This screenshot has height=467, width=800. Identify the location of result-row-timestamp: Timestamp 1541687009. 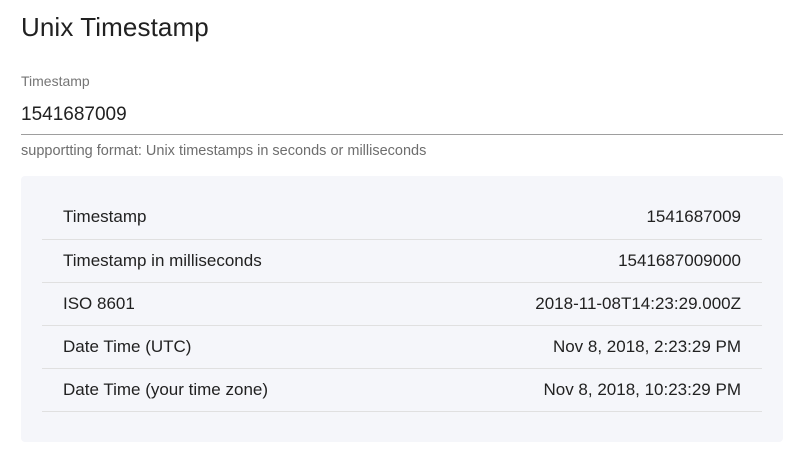
(402, 218).